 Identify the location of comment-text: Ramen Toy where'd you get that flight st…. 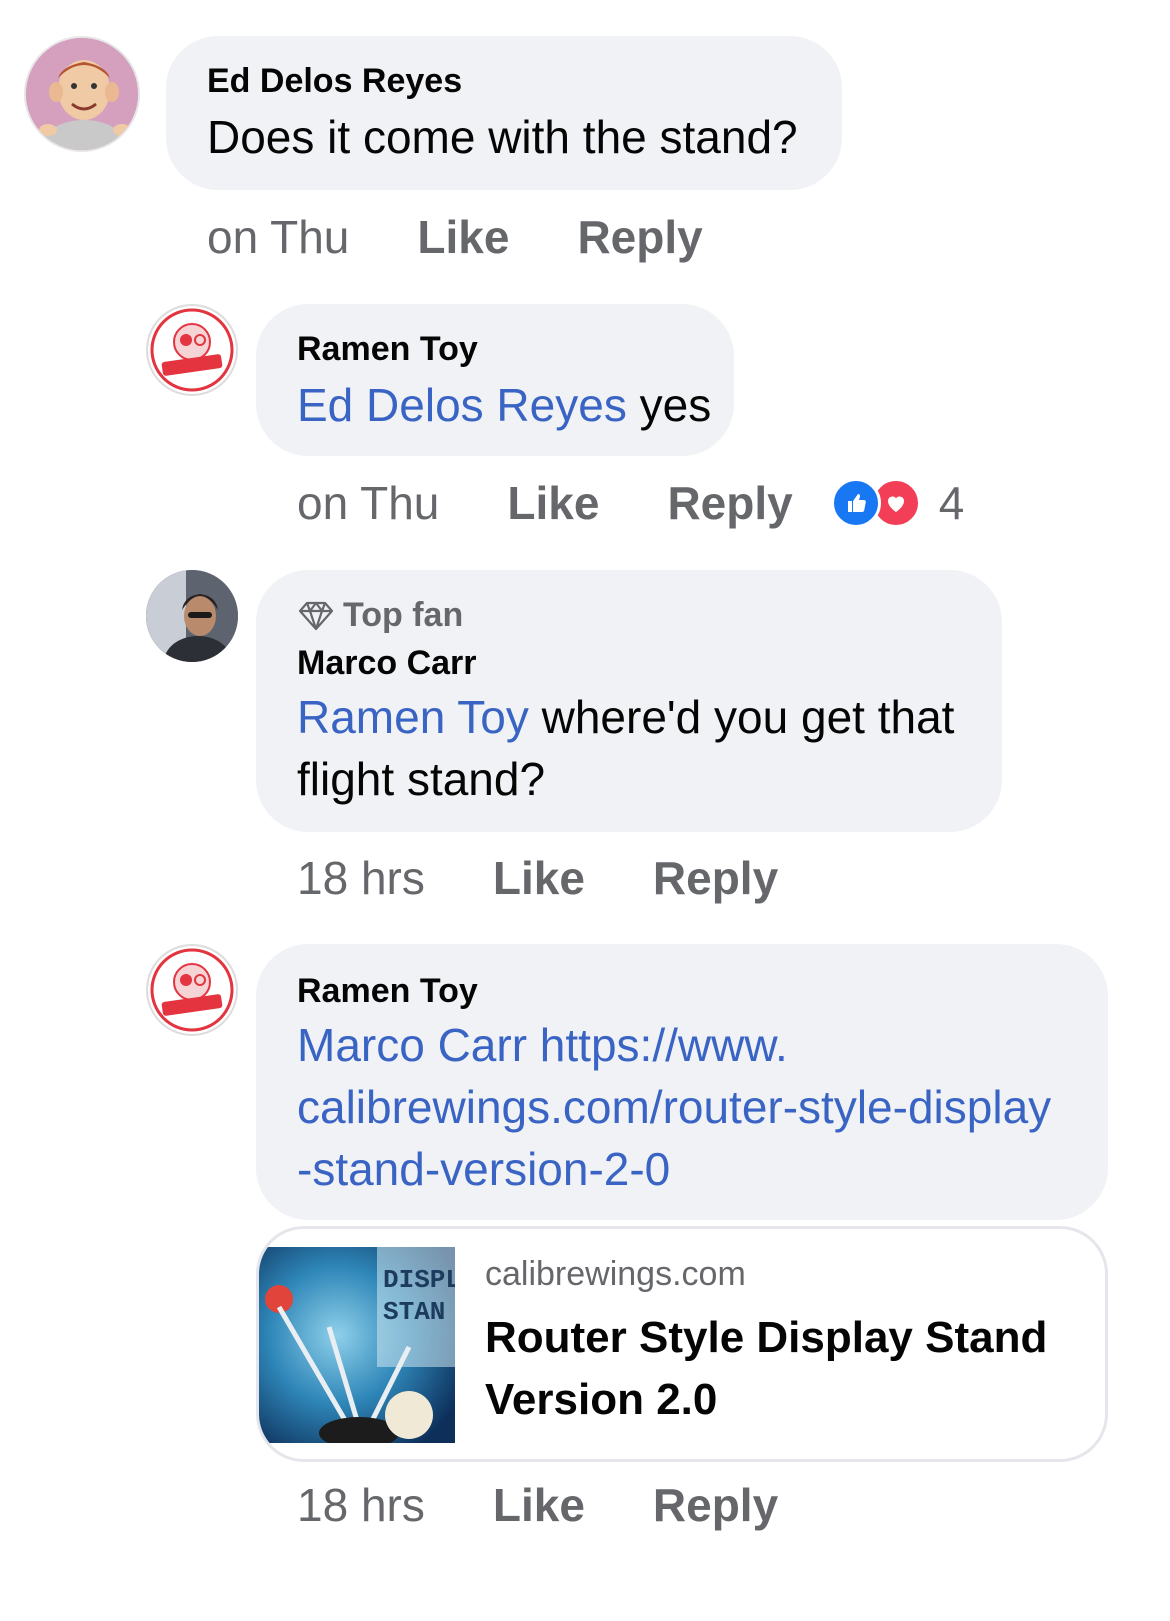
(637, 748).